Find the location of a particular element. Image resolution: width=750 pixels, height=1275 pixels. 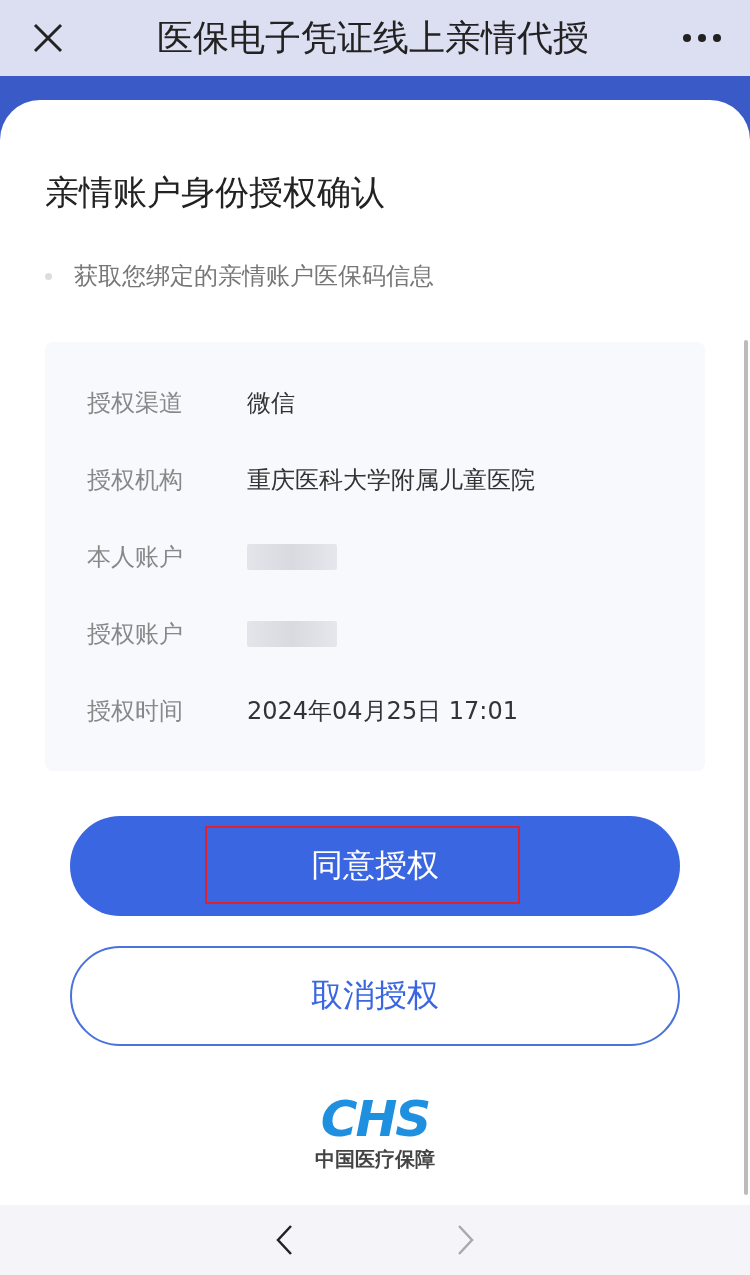

detail-label: 授权时间 is located at coordinates (135, 711).